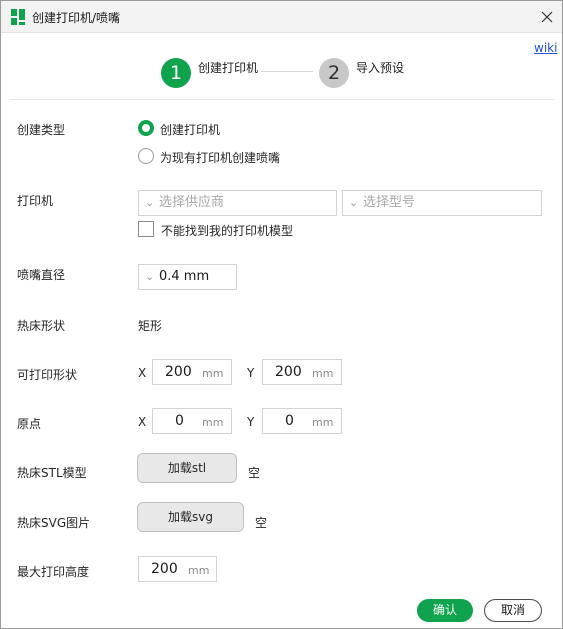 The width and height of the screenshot is (563, 629). What do you see at coordinates (282, 99) in the screenshot?
I see `header-divider` at bounding box center [282, 99].